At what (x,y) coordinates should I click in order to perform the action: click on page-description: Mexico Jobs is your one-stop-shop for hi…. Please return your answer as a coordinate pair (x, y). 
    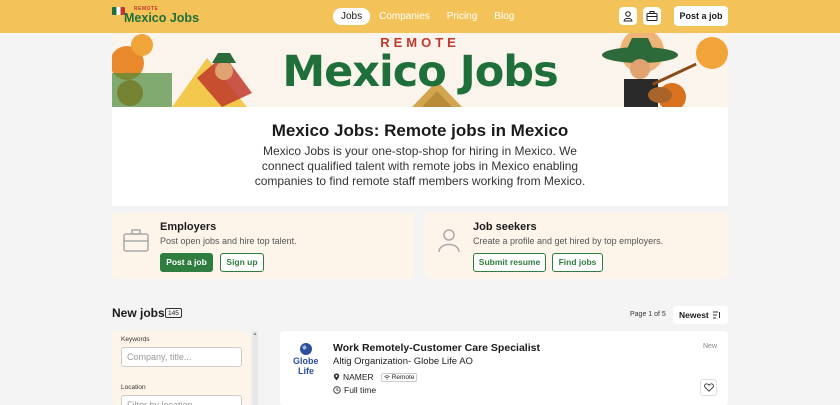
    Looking at the image, I should click on (420, 166).